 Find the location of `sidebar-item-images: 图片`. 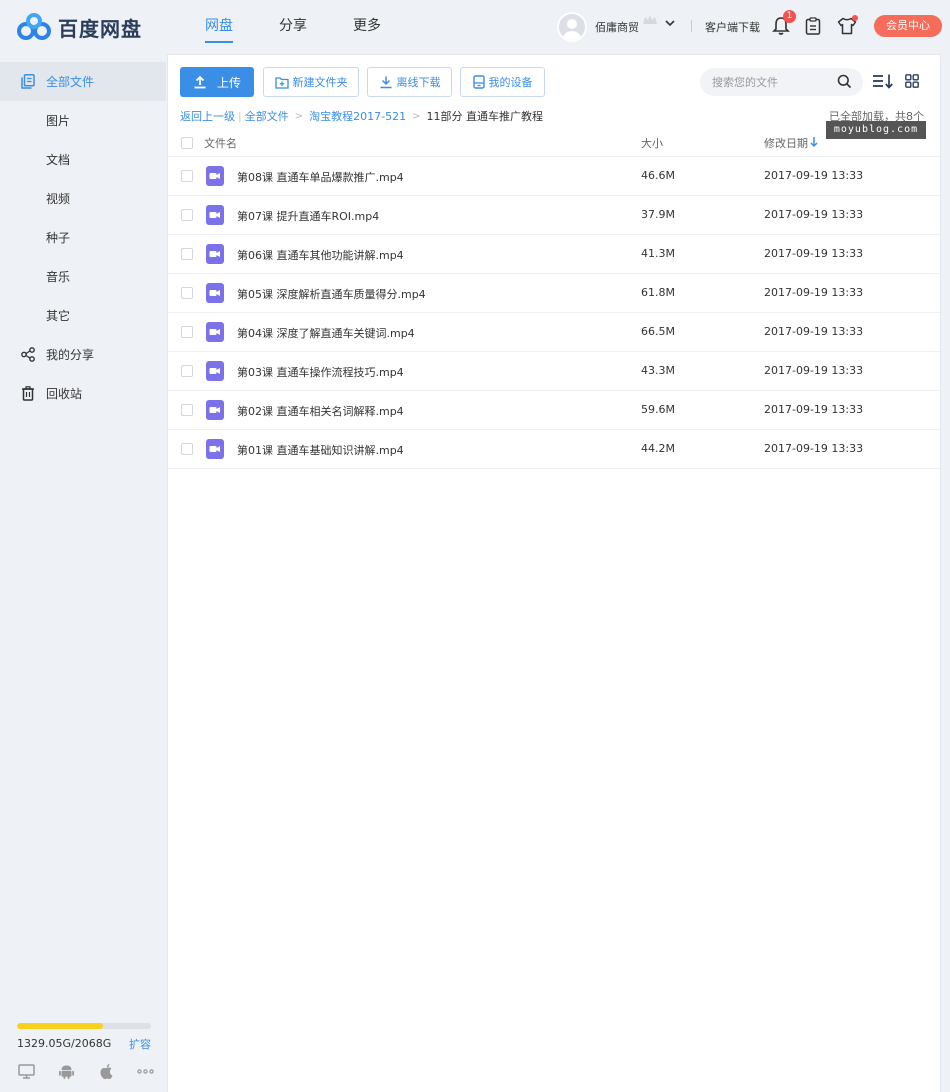

sidebar-item-images: 图片 is located at coordinates (83, 120).